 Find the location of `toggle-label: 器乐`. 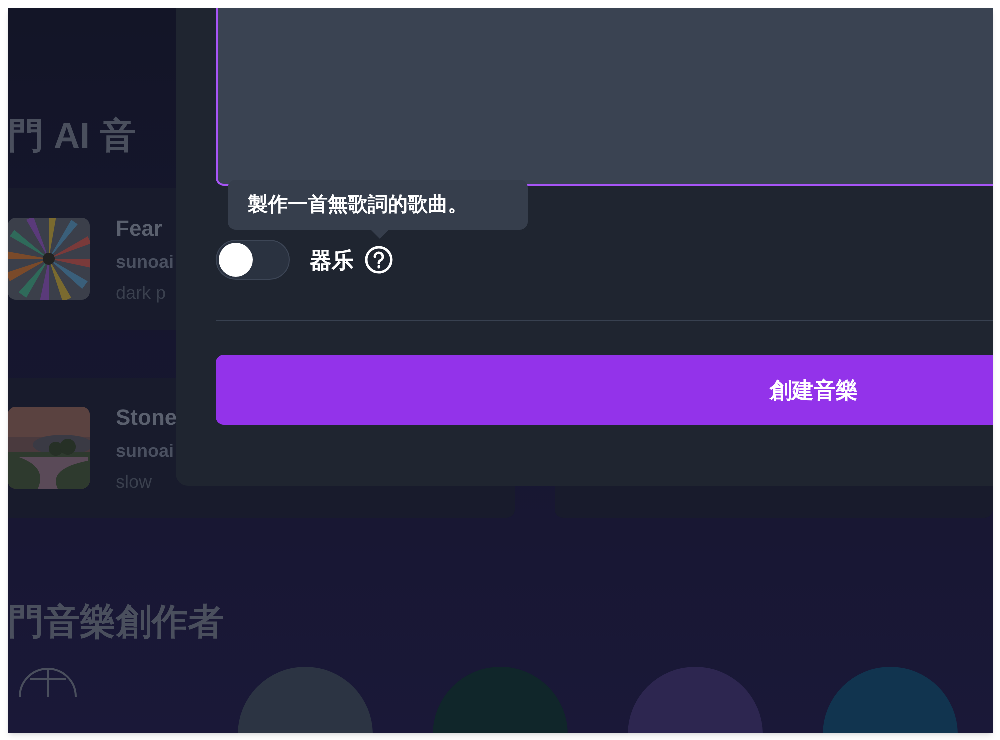

toggle-label: 器乐 is located at coordinates (332, 260).